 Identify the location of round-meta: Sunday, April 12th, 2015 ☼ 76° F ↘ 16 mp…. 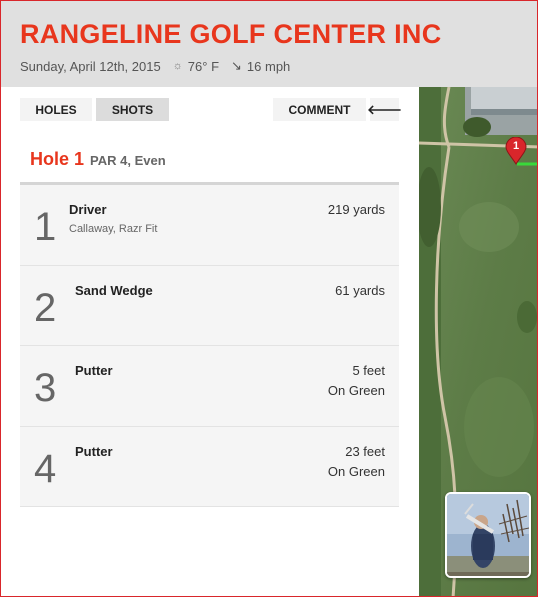
(155, 66).